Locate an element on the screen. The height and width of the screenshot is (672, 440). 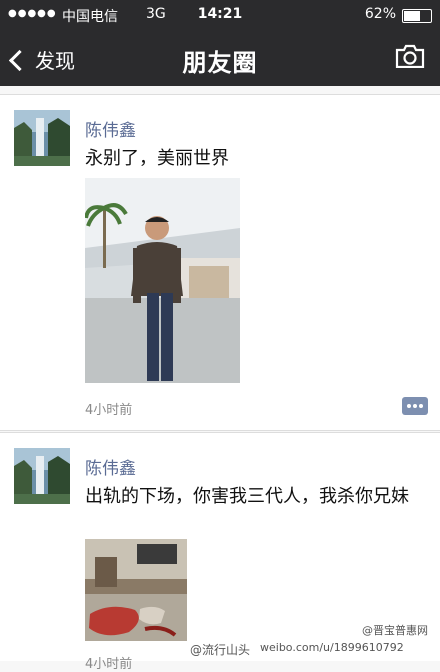
camera-icon is located at coordinates (410, 56).